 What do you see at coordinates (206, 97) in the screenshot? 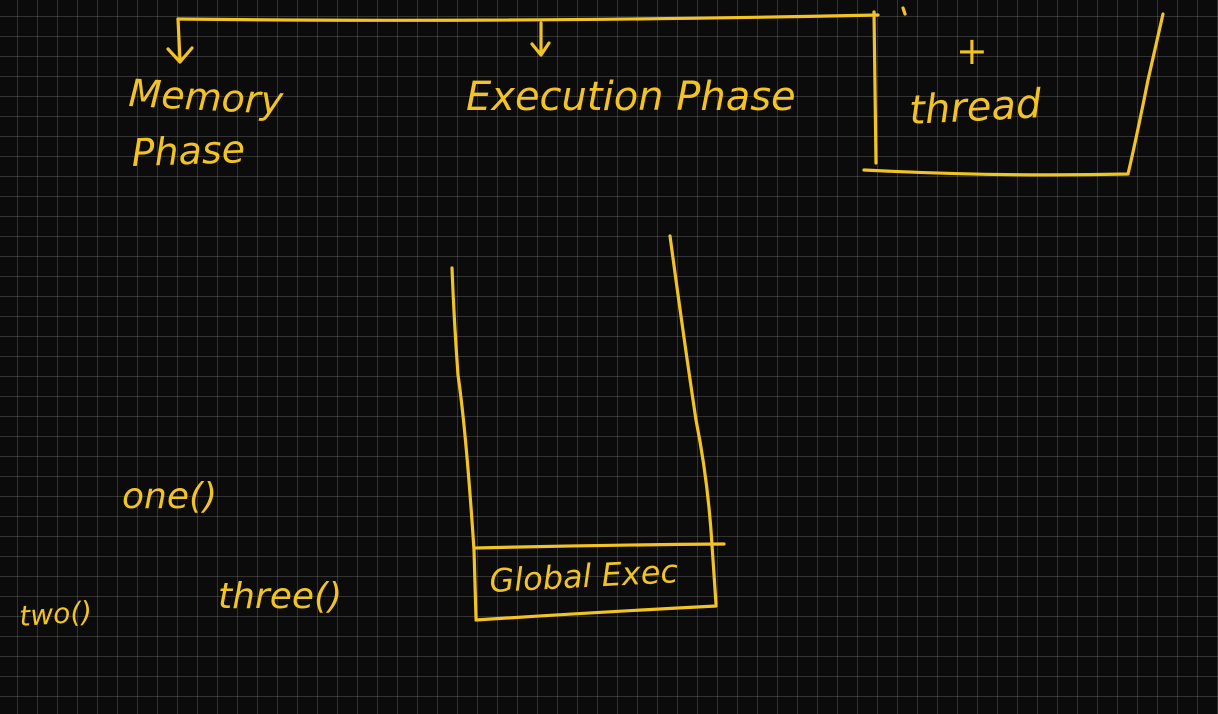
I see `memory-phase-label-line1: Memory` at bounding box center [206, 97].